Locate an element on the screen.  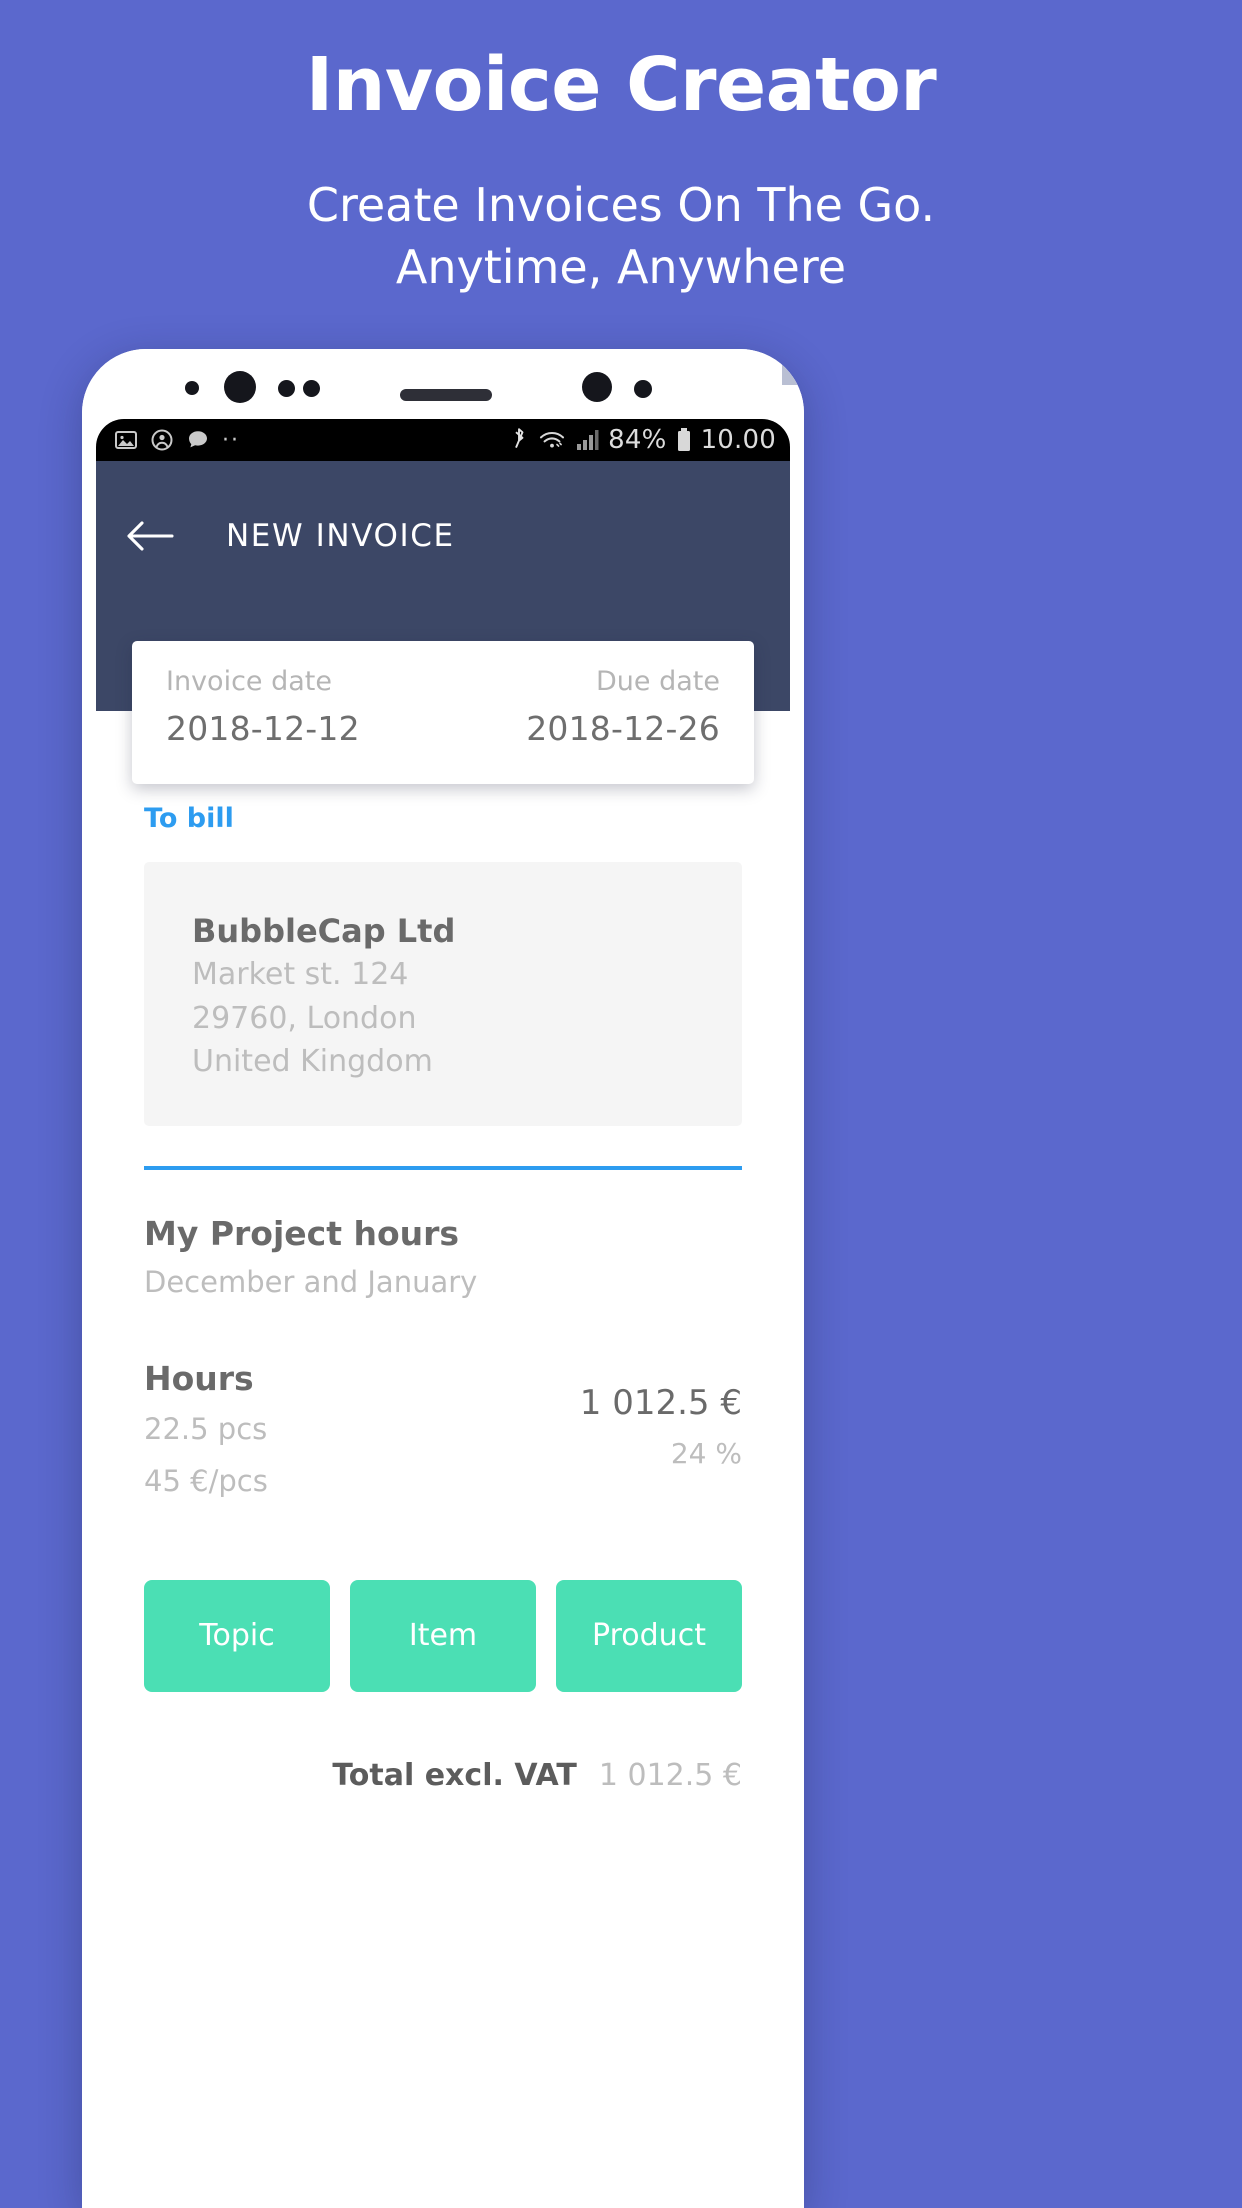
total-excl-vat-label: Total excl. VAT is located at coordinates (454, 1775).